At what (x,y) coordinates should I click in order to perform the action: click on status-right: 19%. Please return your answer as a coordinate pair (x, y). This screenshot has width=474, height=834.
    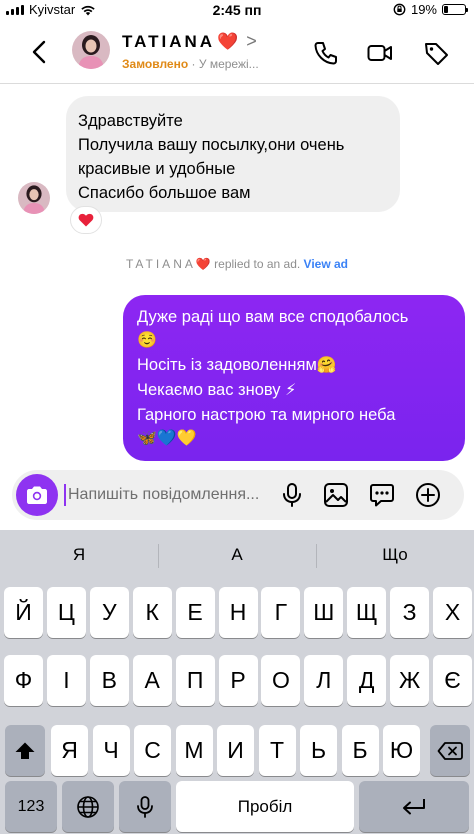
    Looking at the image, I should click on (430, 9).